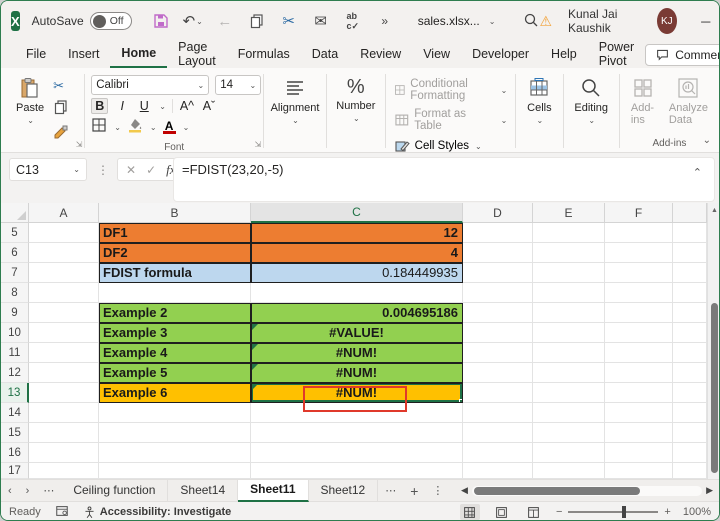  What do you see at coordinates (175, 393) in the screenshot?
I see `cell-b13: Example 6` at bounding box center [175, 393].